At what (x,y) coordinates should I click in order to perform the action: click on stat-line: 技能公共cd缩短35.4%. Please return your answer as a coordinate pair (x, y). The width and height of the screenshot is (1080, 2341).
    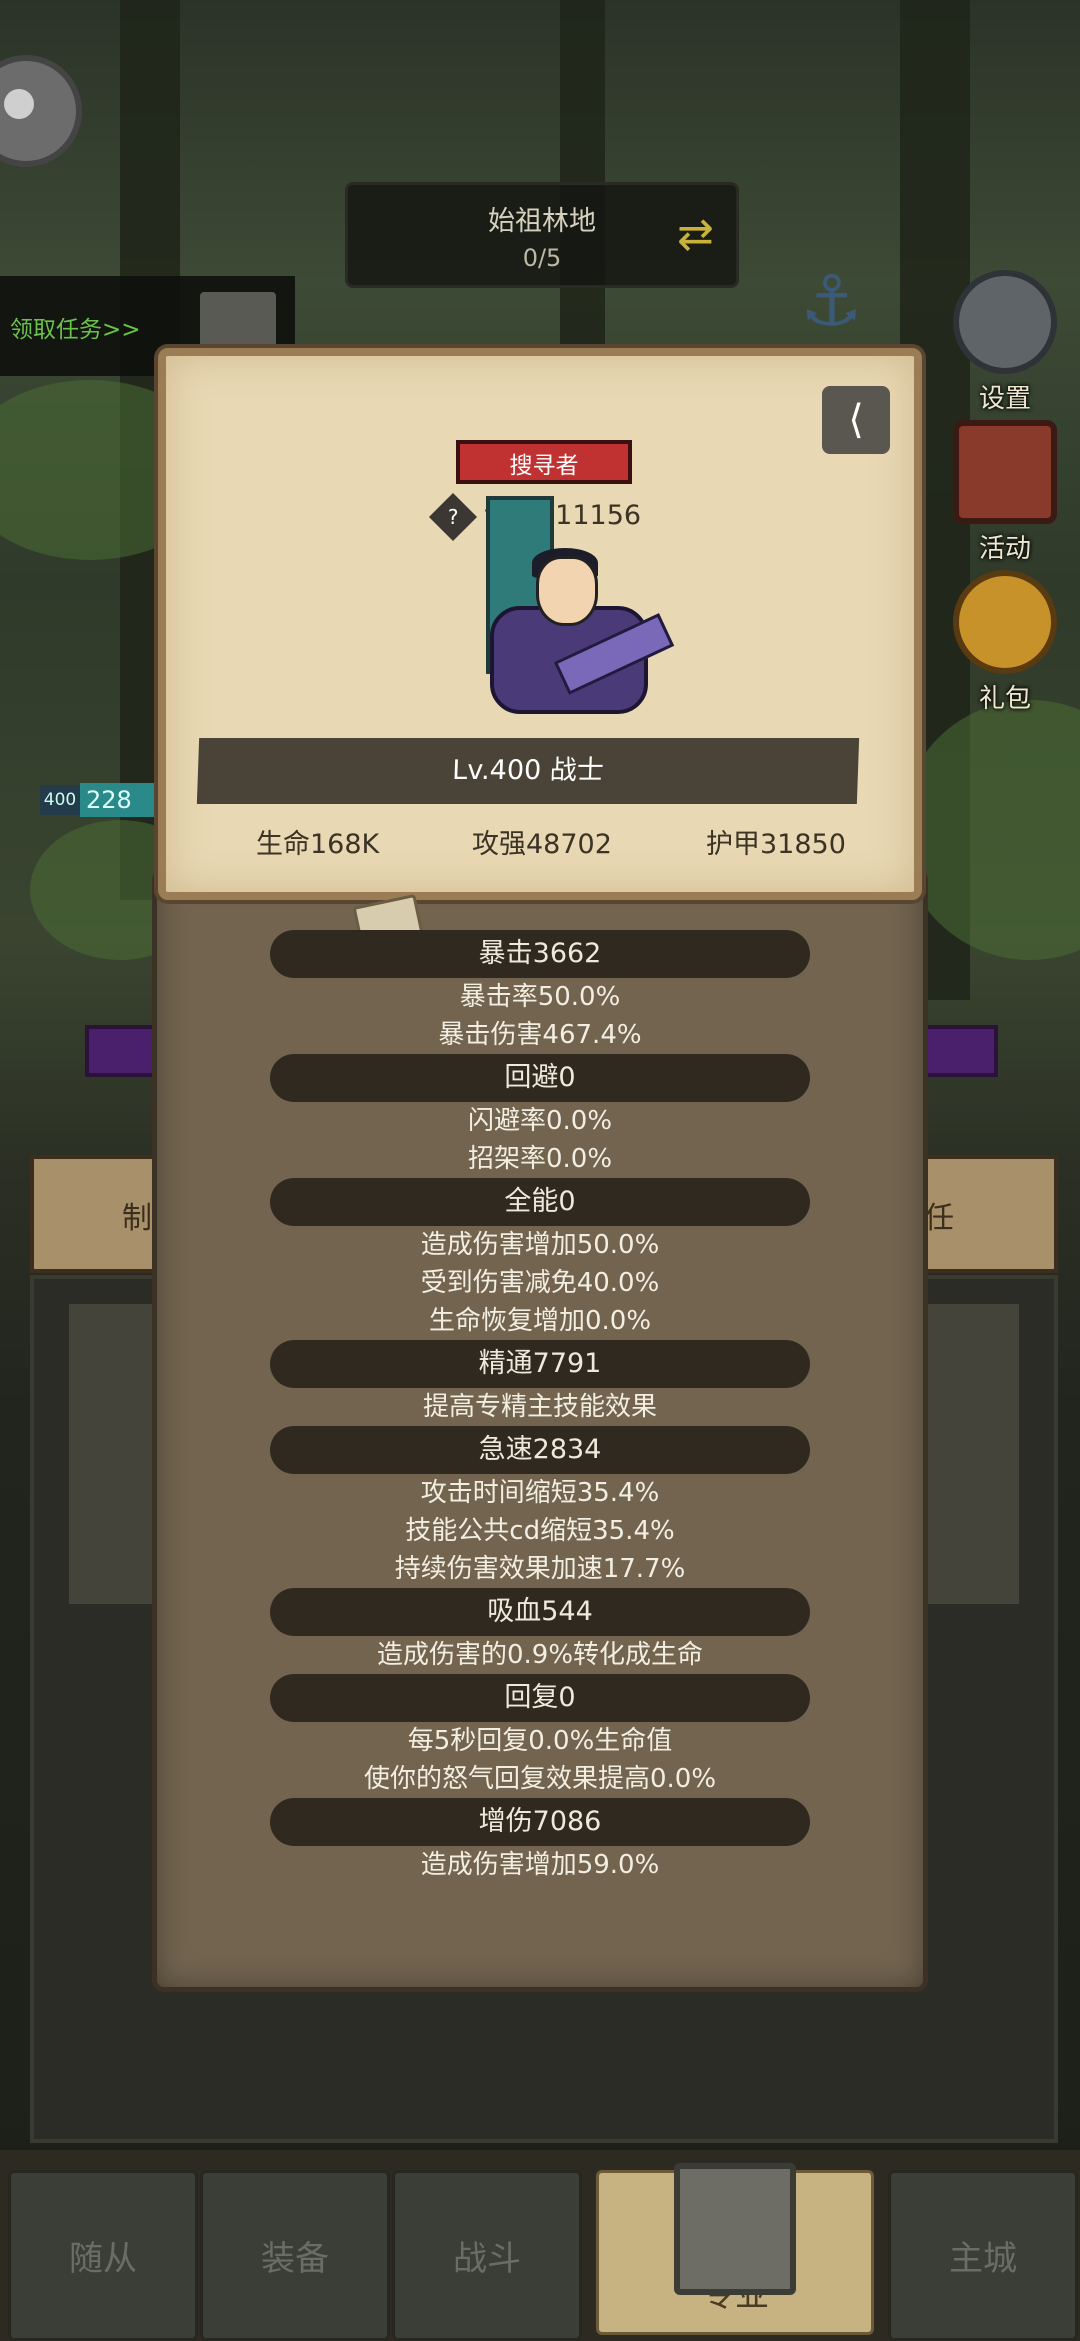
    Looking at the image, I should click on (540, 1531).